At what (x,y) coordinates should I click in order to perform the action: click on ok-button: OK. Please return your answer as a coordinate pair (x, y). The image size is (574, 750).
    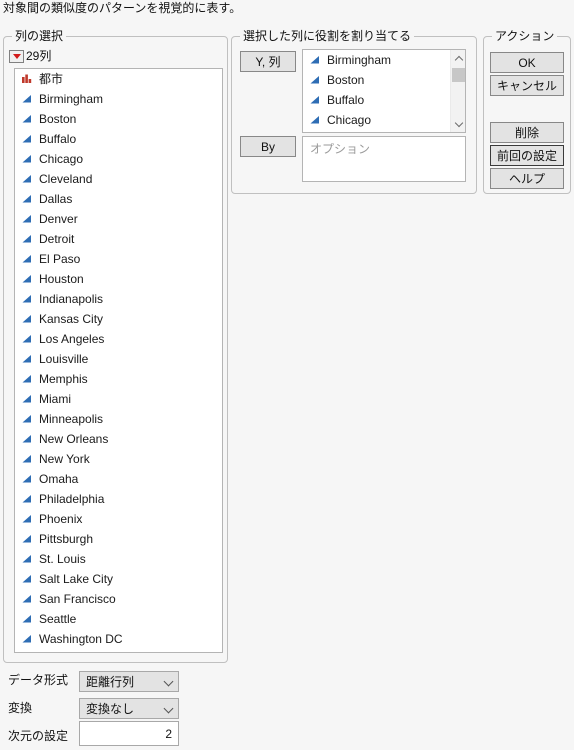
    Looking at the image, I should click on (527, 62).